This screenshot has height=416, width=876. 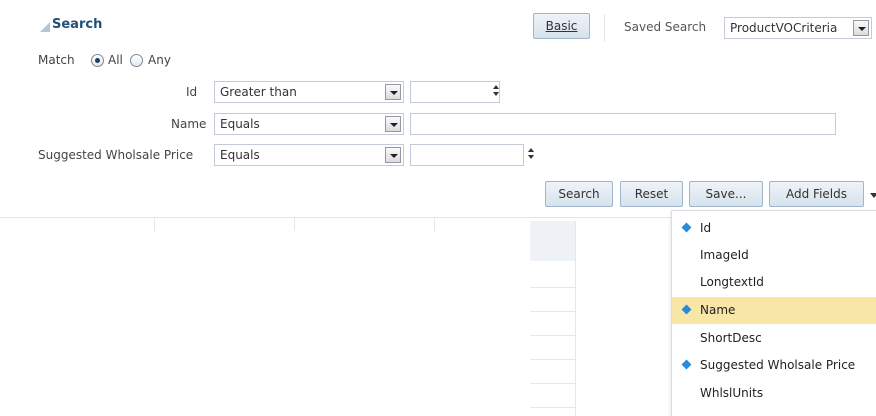 I want to click on reset-button: Reset, so click(x=651, y=194).